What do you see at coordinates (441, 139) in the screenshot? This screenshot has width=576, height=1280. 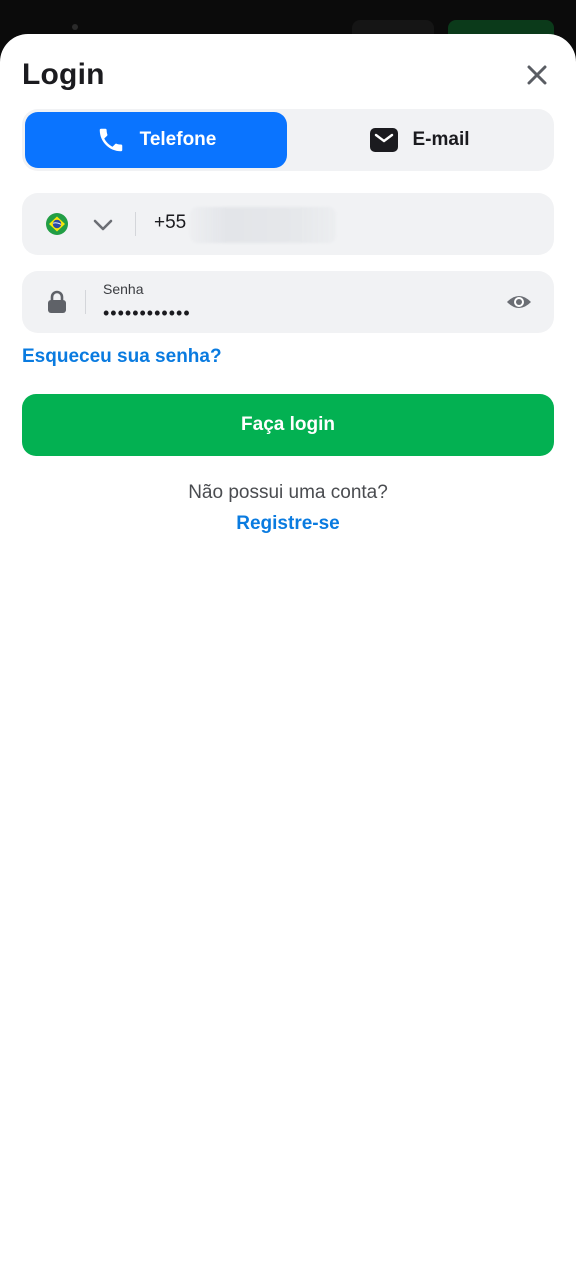 I see `tab-email-label: E-mail` at bounding box center [441, 139].